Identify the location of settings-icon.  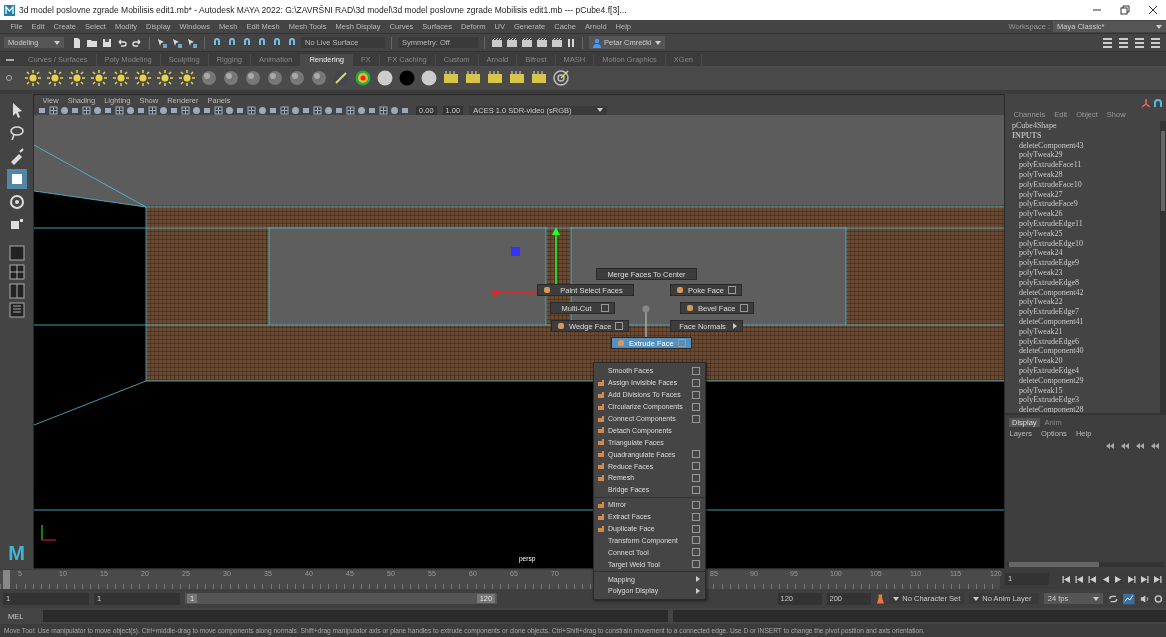
(1158, 598).